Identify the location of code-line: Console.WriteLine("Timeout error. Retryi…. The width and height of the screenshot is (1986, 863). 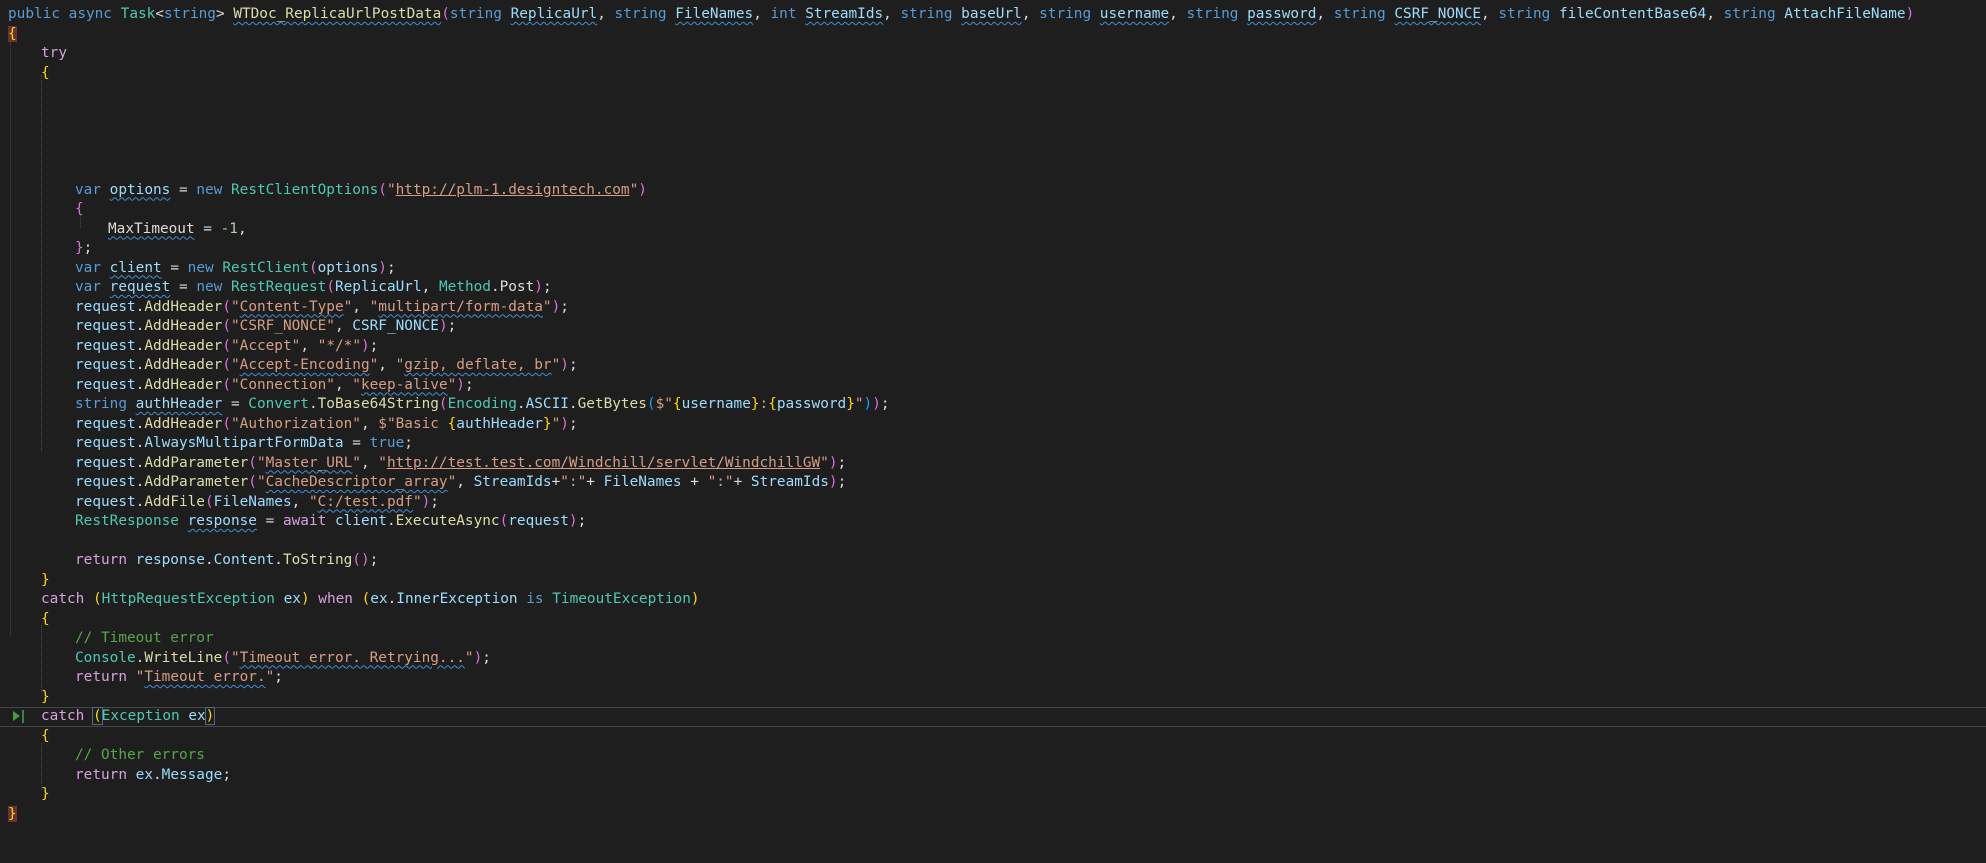
(993, 659).